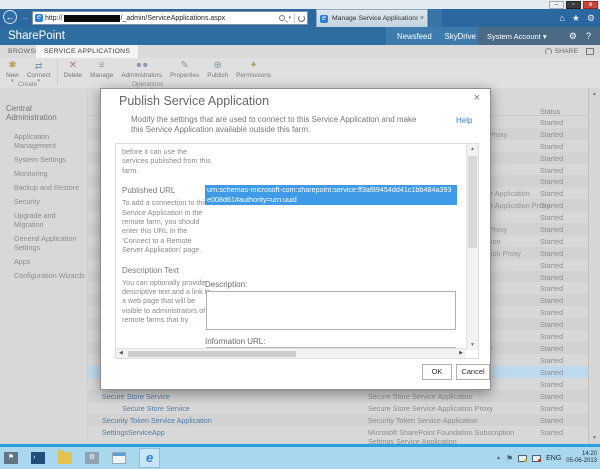 The image size is (600, 469). I want to click on scroll-up-icon: ▲, so click(594, 94).